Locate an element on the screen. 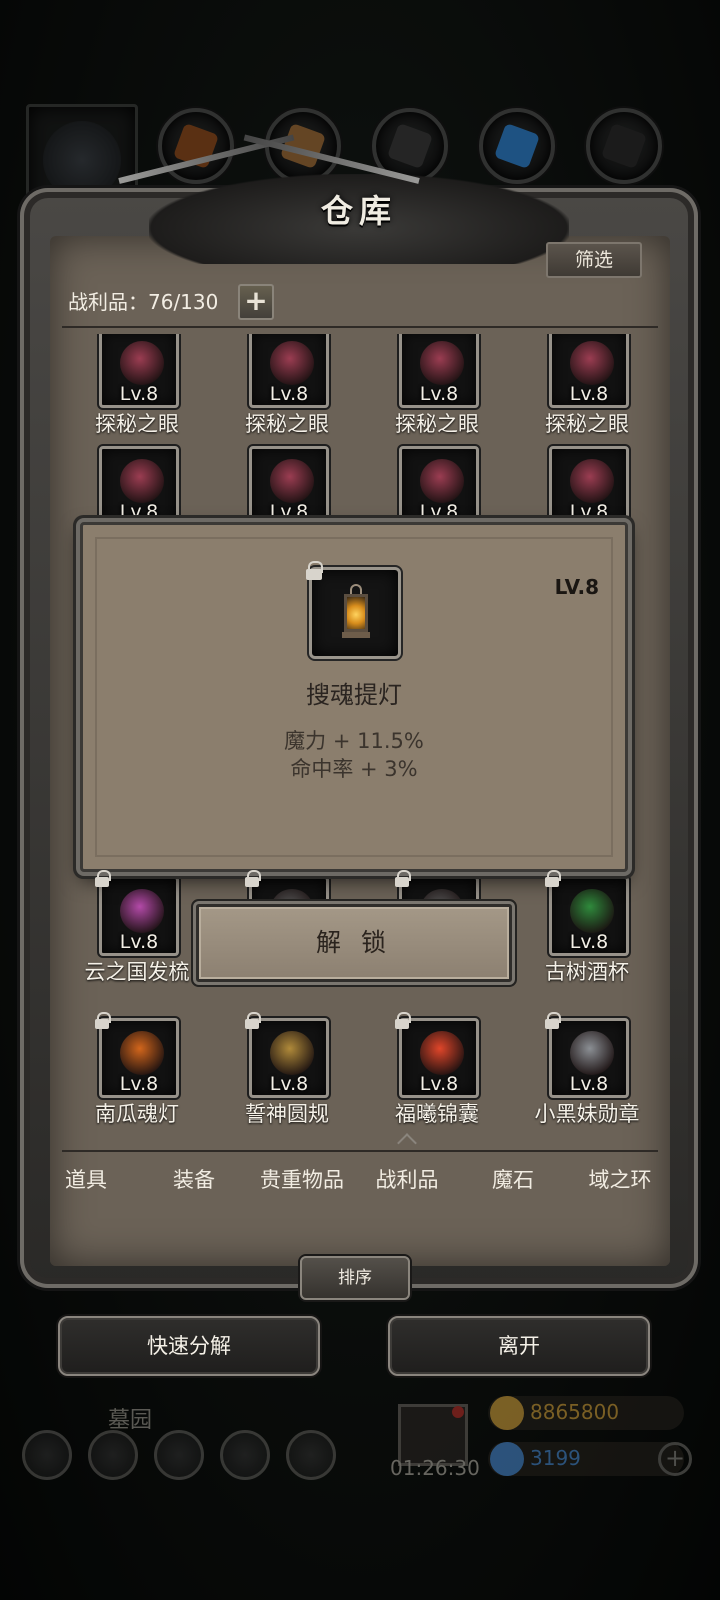 This screenshot has width=720, height=1600. tab-domain-rings: 域之环 is located at coordinates (620, 1180).